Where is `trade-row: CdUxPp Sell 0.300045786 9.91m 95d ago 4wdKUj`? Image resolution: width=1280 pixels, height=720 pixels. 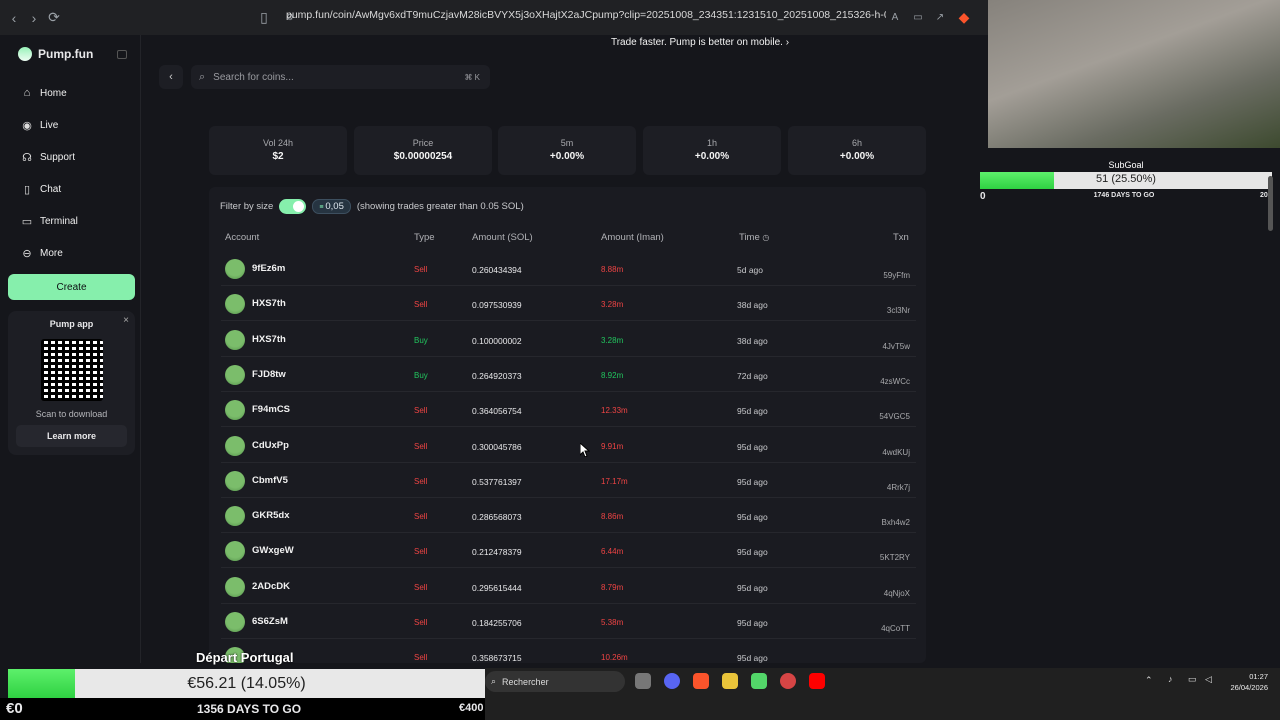 trade-row: CdUxPp Sell 0.300045786 9.91m 95d ago 4wdKUj is located at coordinates (568, 445).